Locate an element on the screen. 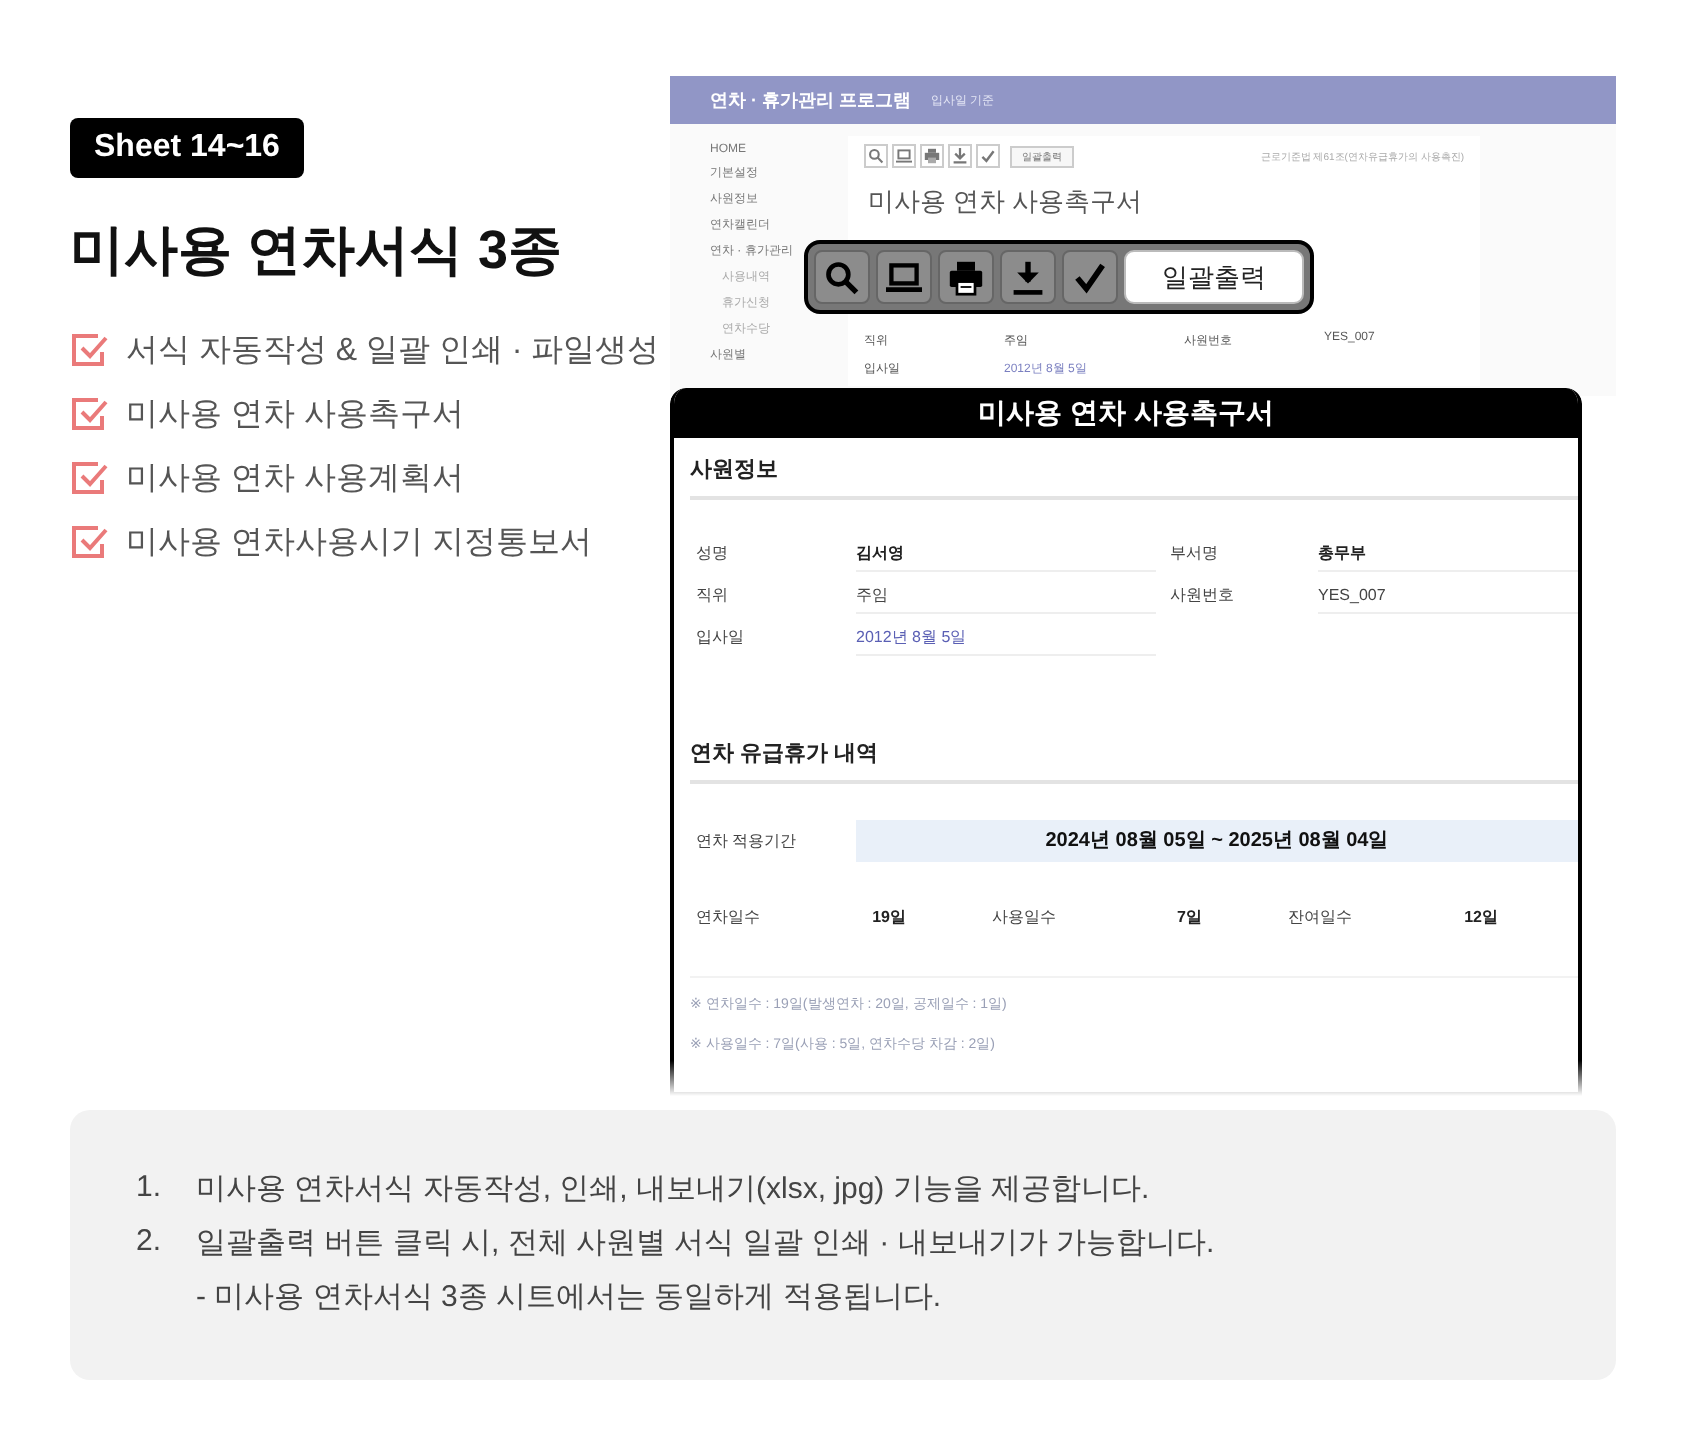  list-number: 1. is located at coordinates (150, 1189).